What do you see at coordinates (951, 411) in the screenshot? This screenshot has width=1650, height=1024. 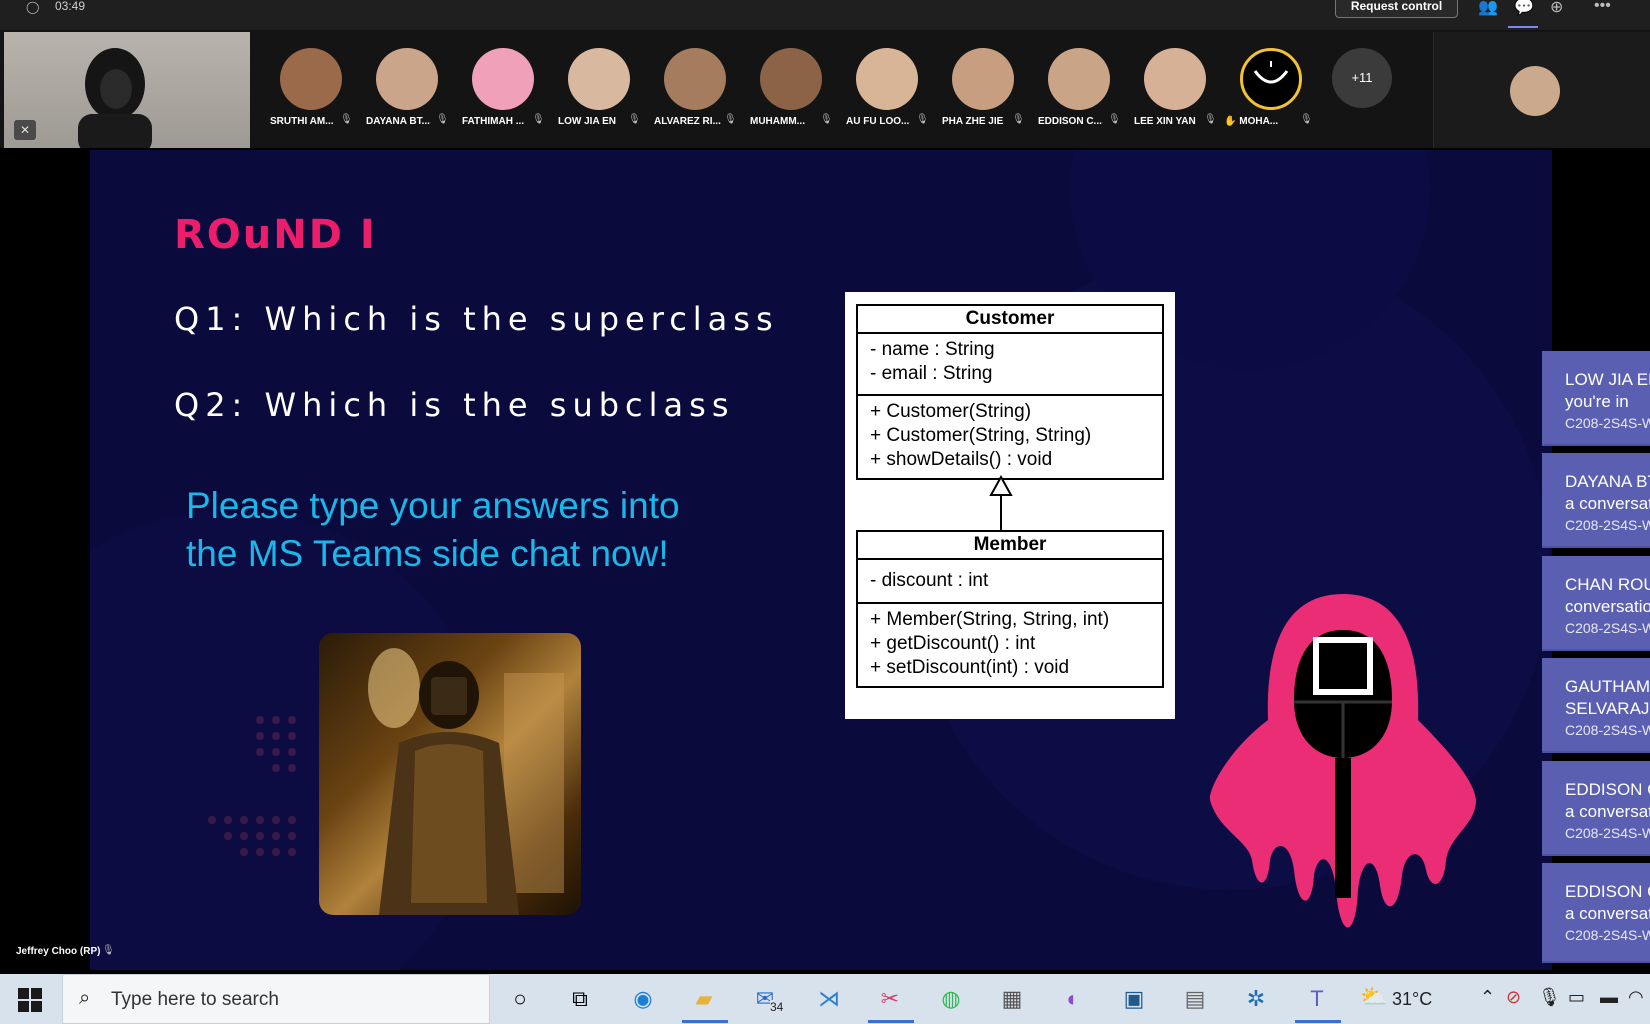 I see `method: + Customer(String)` at bounding box center [951, 411].